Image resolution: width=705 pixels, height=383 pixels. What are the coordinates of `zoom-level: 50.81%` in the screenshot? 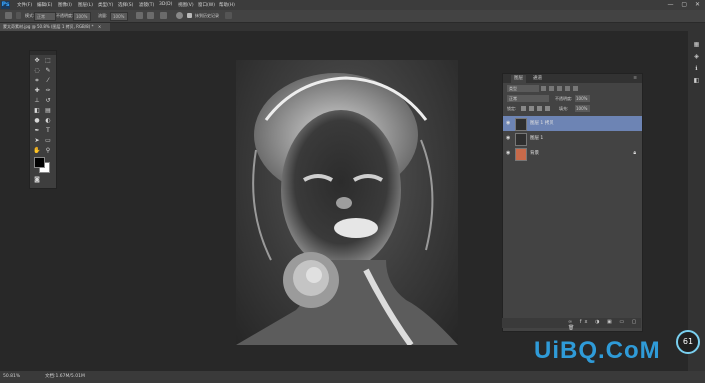 It's located at (11, 377).